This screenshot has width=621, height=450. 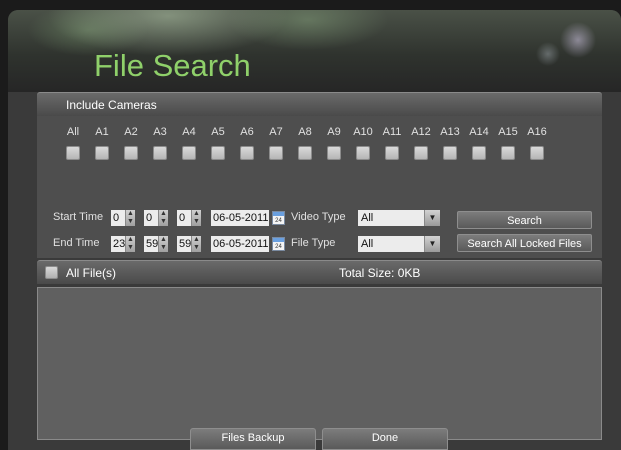 What do you see at coordinates (479, 132) in the screenshot?
I see `camera-label: A14` at bounding box center [479, 132].